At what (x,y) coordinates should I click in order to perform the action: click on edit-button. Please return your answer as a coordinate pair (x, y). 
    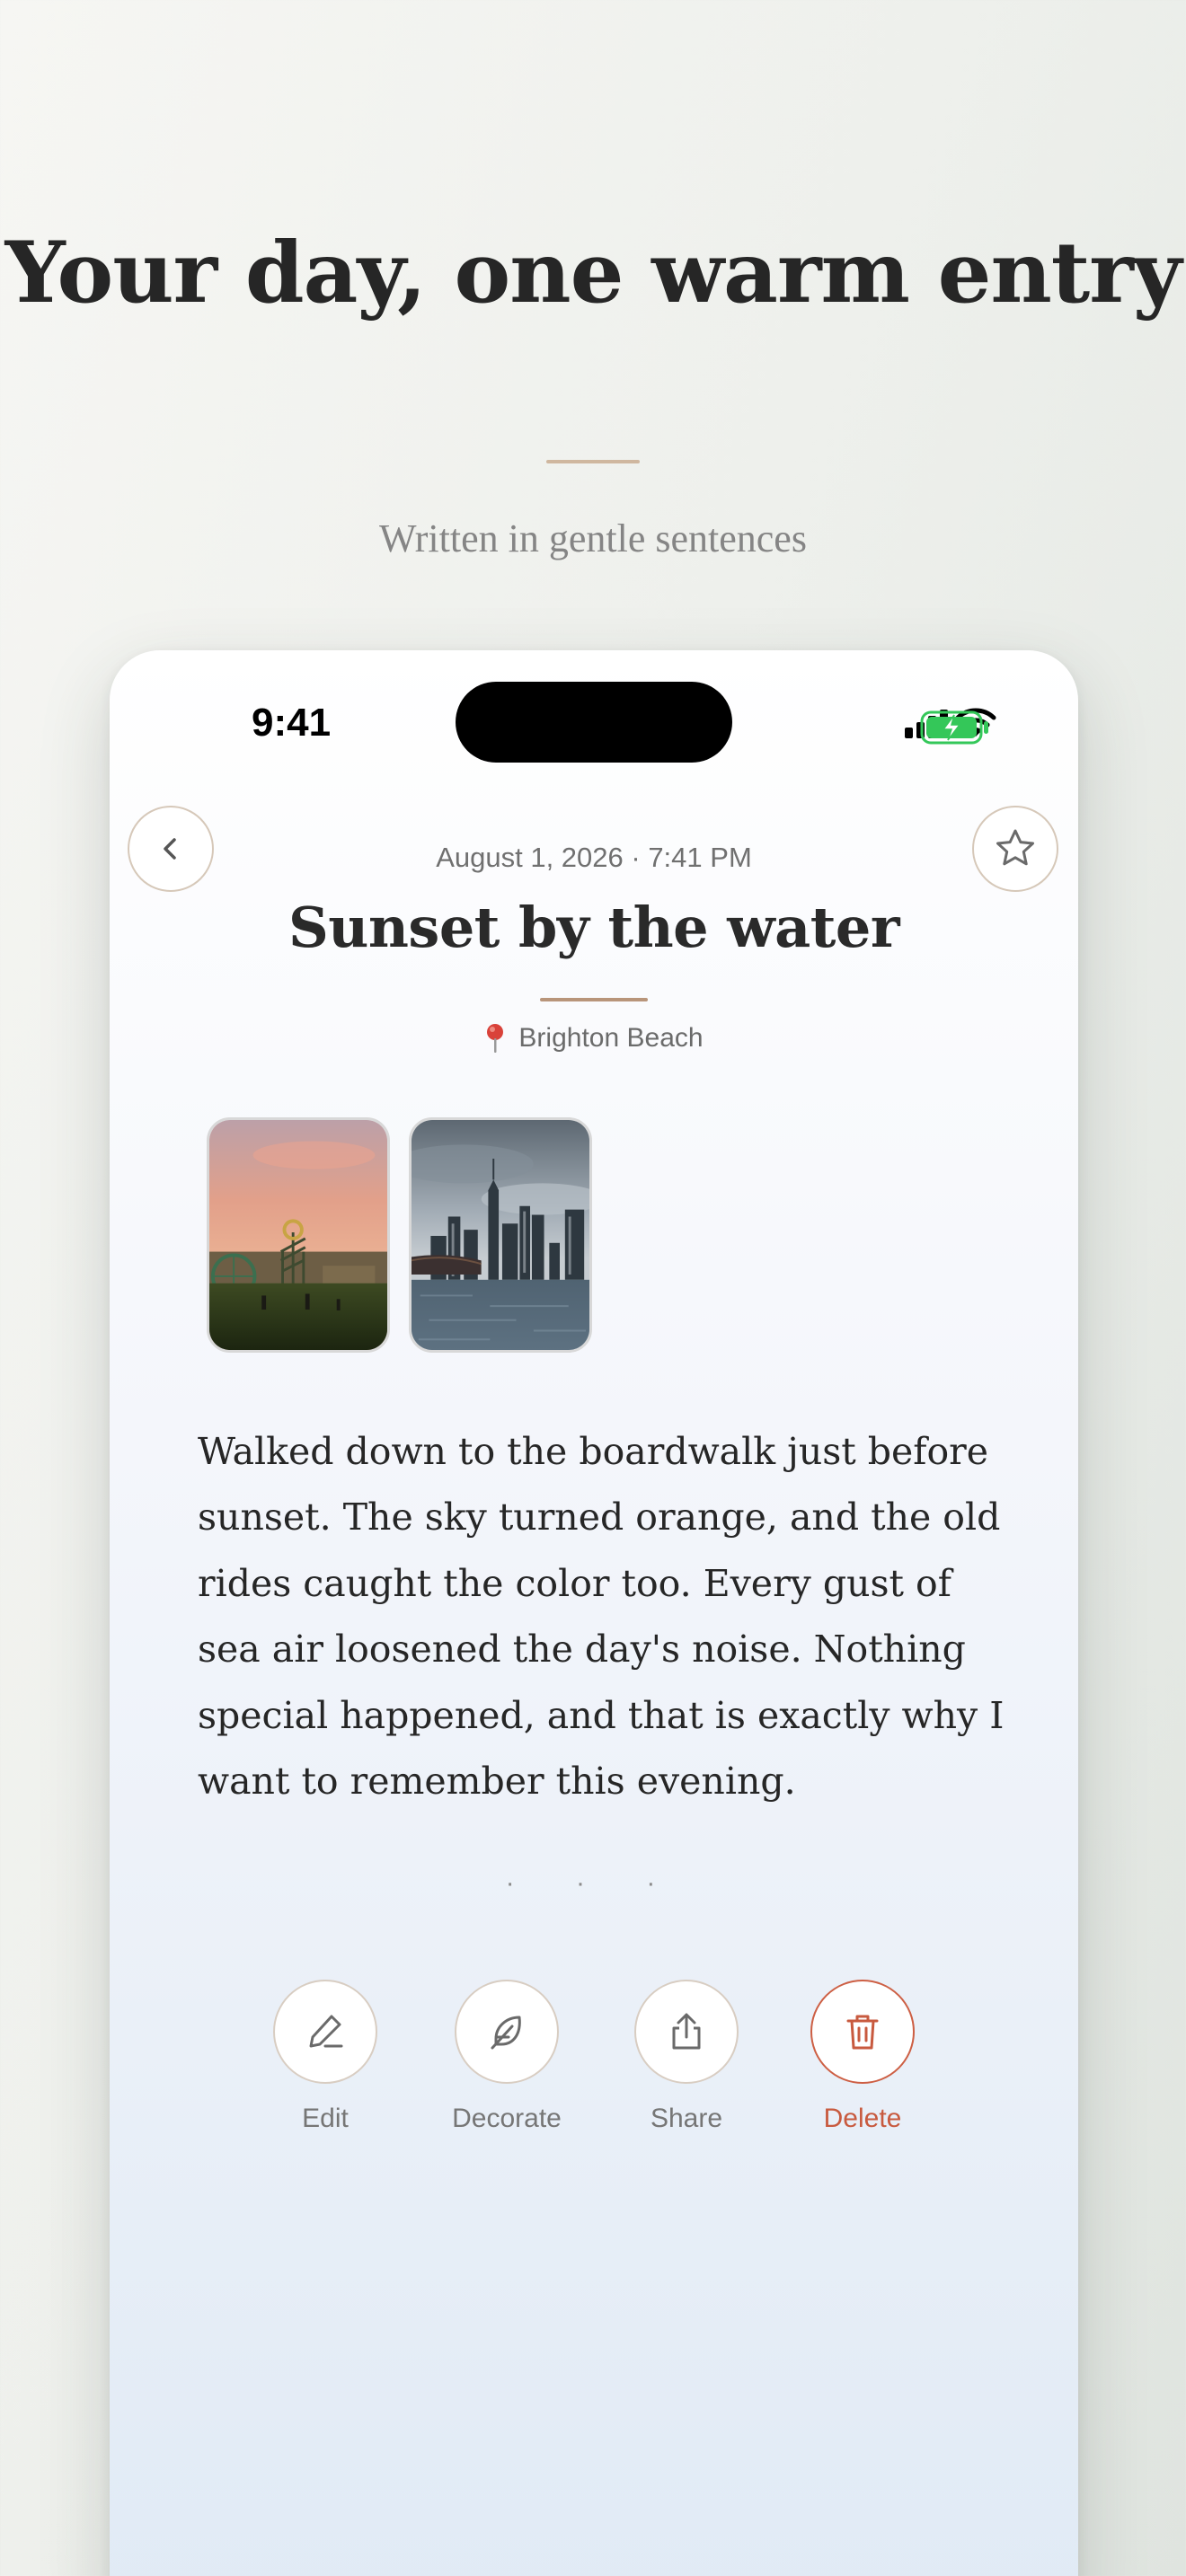
    Looking at the image, I should click on (325, 2032).